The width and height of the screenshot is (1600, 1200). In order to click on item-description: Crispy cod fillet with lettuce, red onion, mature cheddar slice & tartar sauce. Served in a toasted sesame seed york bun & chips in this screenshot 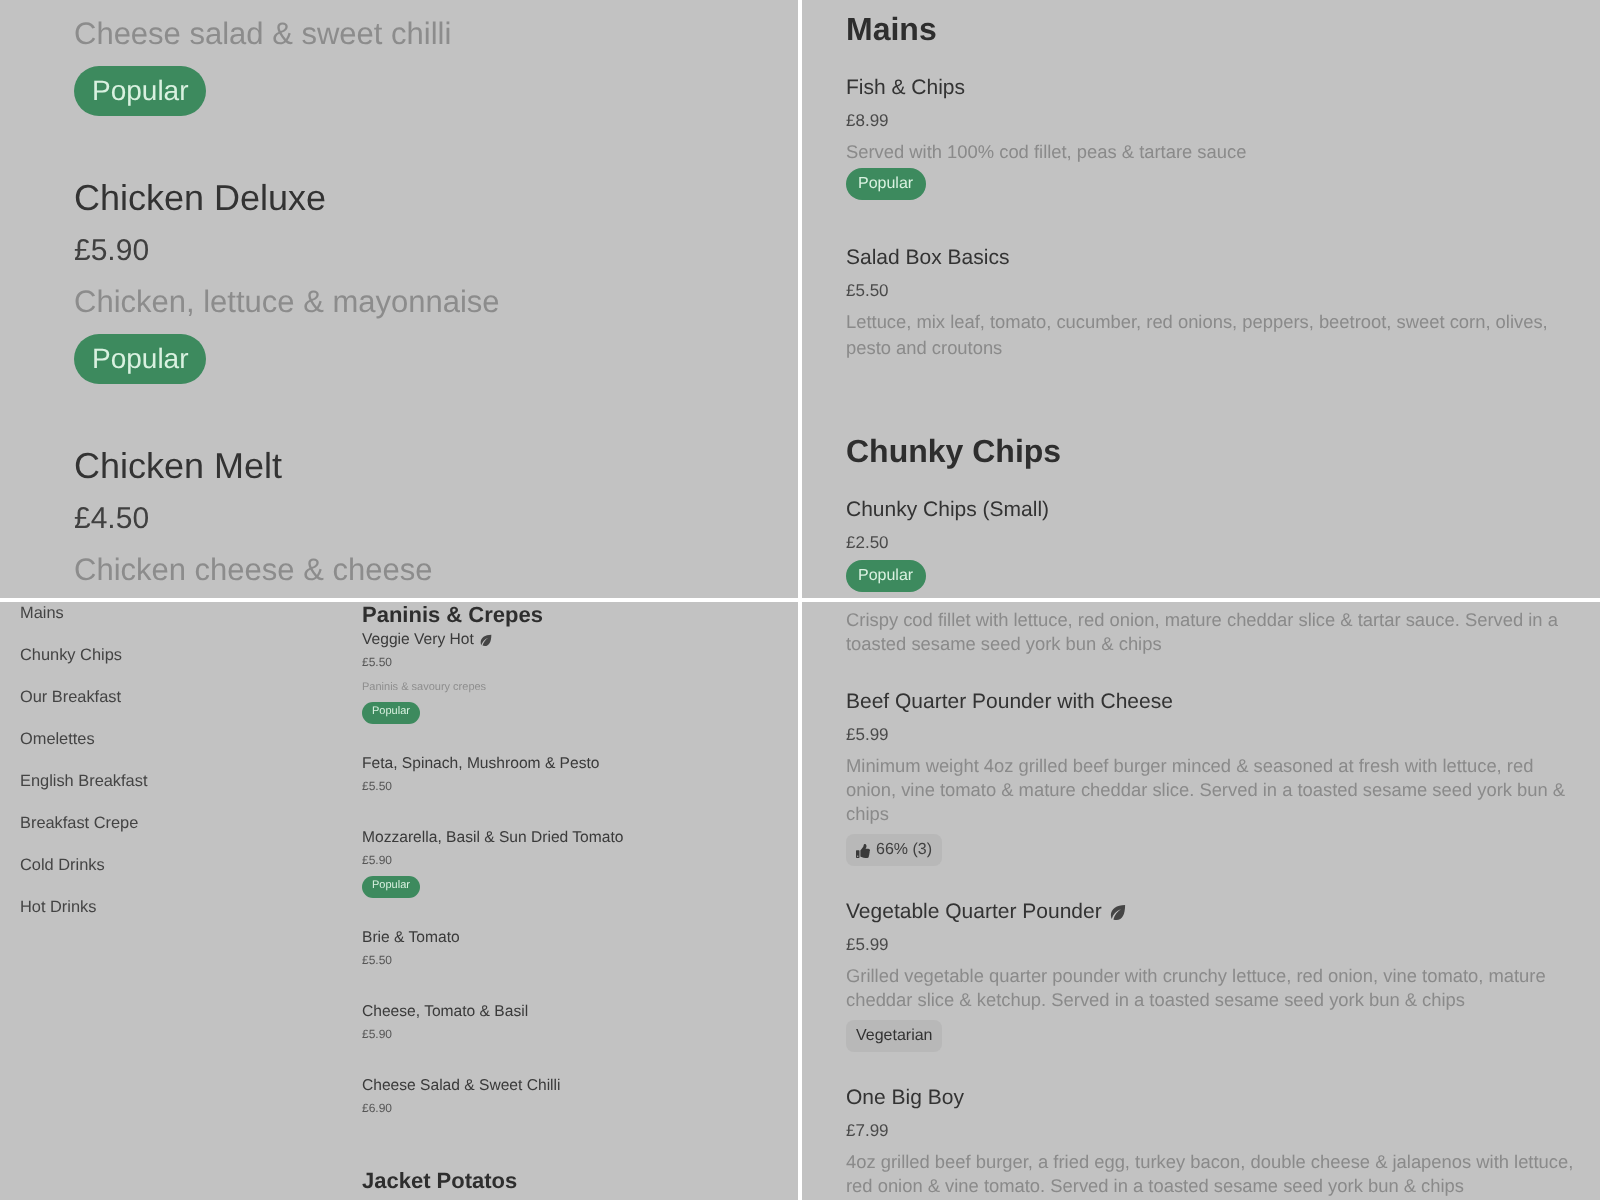, I will do `click(1203, 632)`.